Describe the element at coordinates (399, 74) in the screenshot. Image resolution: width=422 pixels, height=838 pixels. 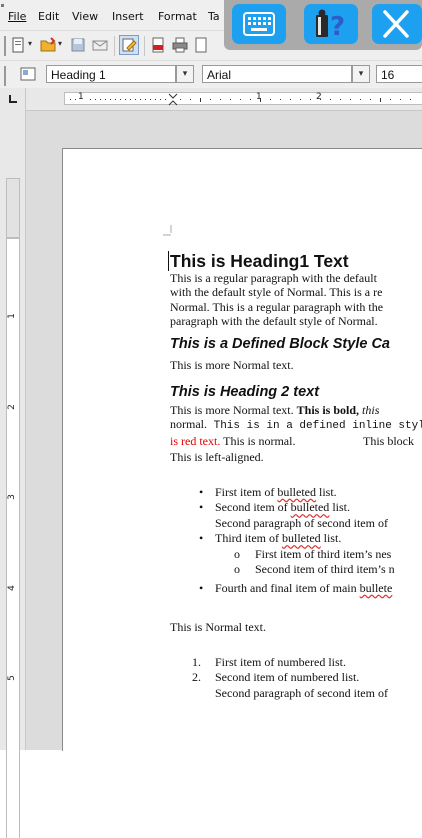
I see `font-size-combo: 16` at that location.